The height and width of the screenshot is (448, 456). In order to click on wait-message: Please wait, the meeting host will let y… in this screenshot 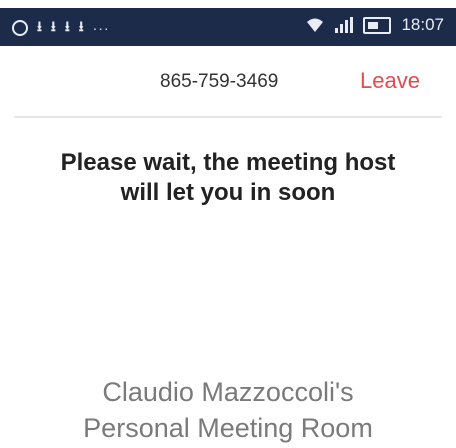, I will do `click(228, 178)`.